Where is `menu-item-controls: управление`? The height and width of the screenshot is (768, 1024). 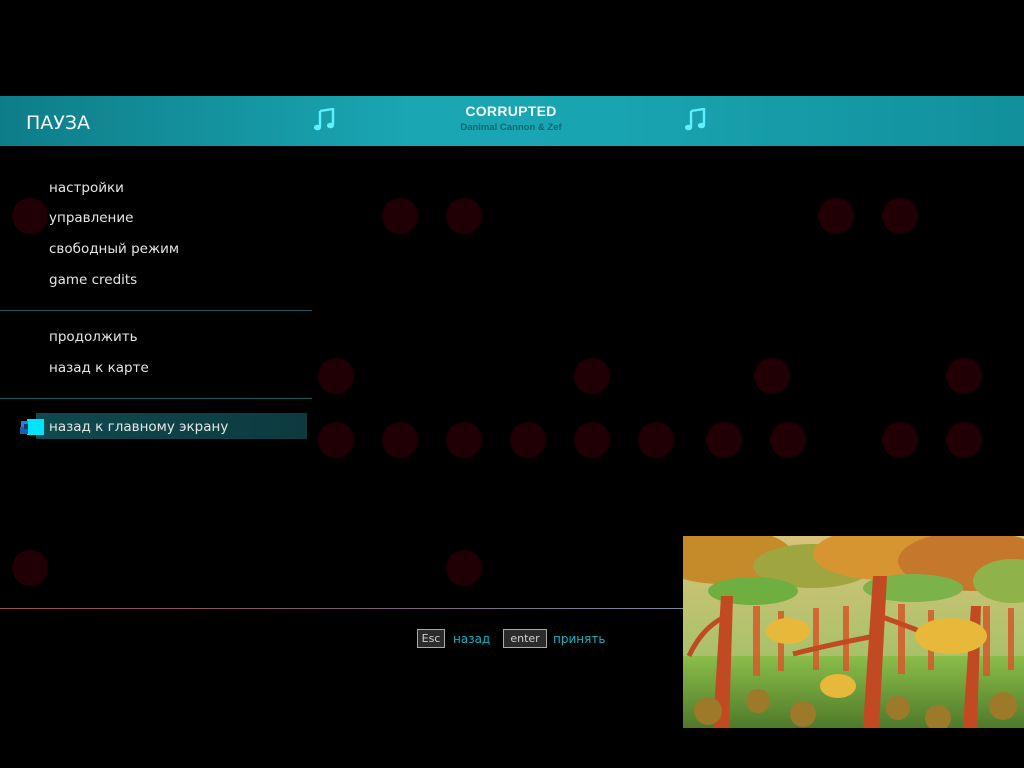 menu-item-controls: управление is located at coordinates (91, 218).